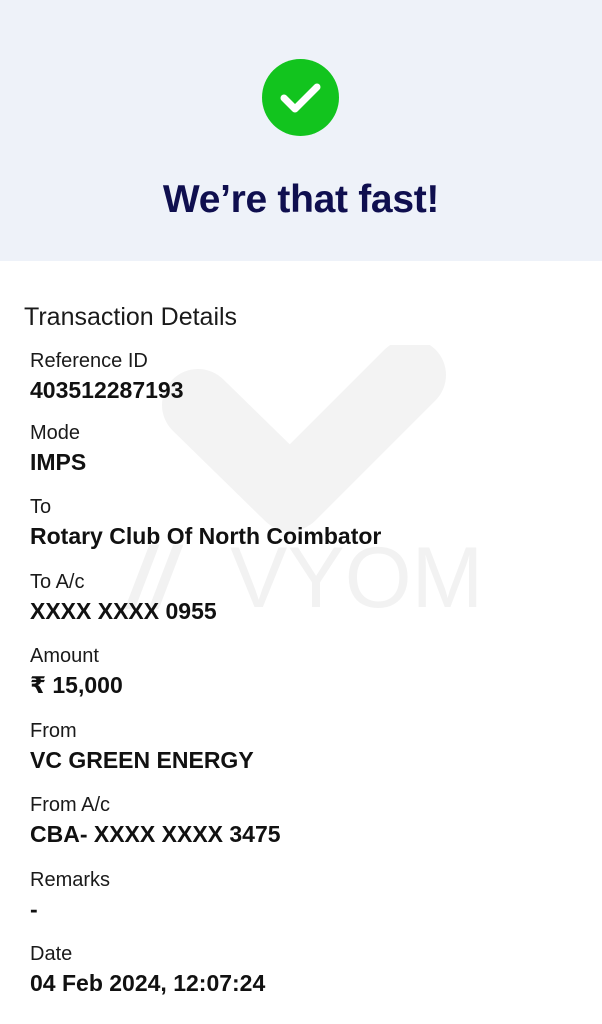  What do you see at coordinates (107, 376) in the screenshot?
I see `reference-id-field: Reference ID 403512287193` at bounding box center [107, 376].